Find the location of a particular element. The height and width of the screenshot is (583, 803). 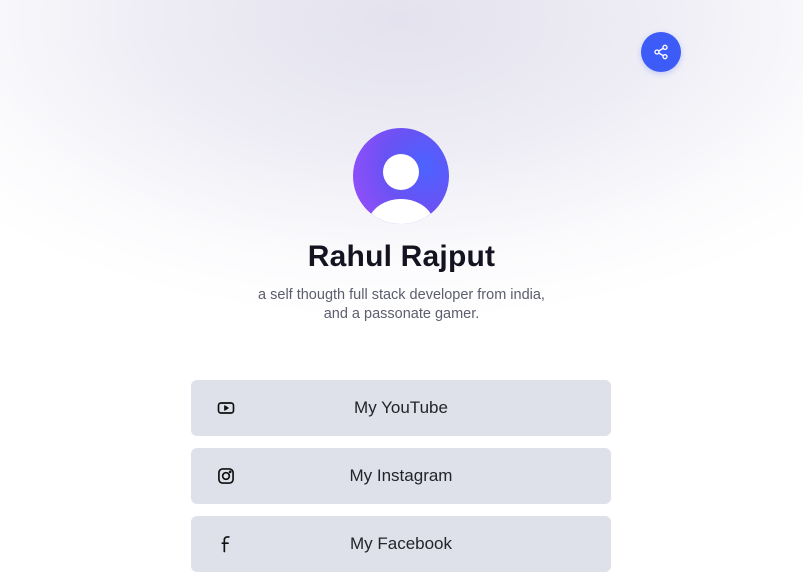

link-label: My Facebook is located at coordinates (401, 543).